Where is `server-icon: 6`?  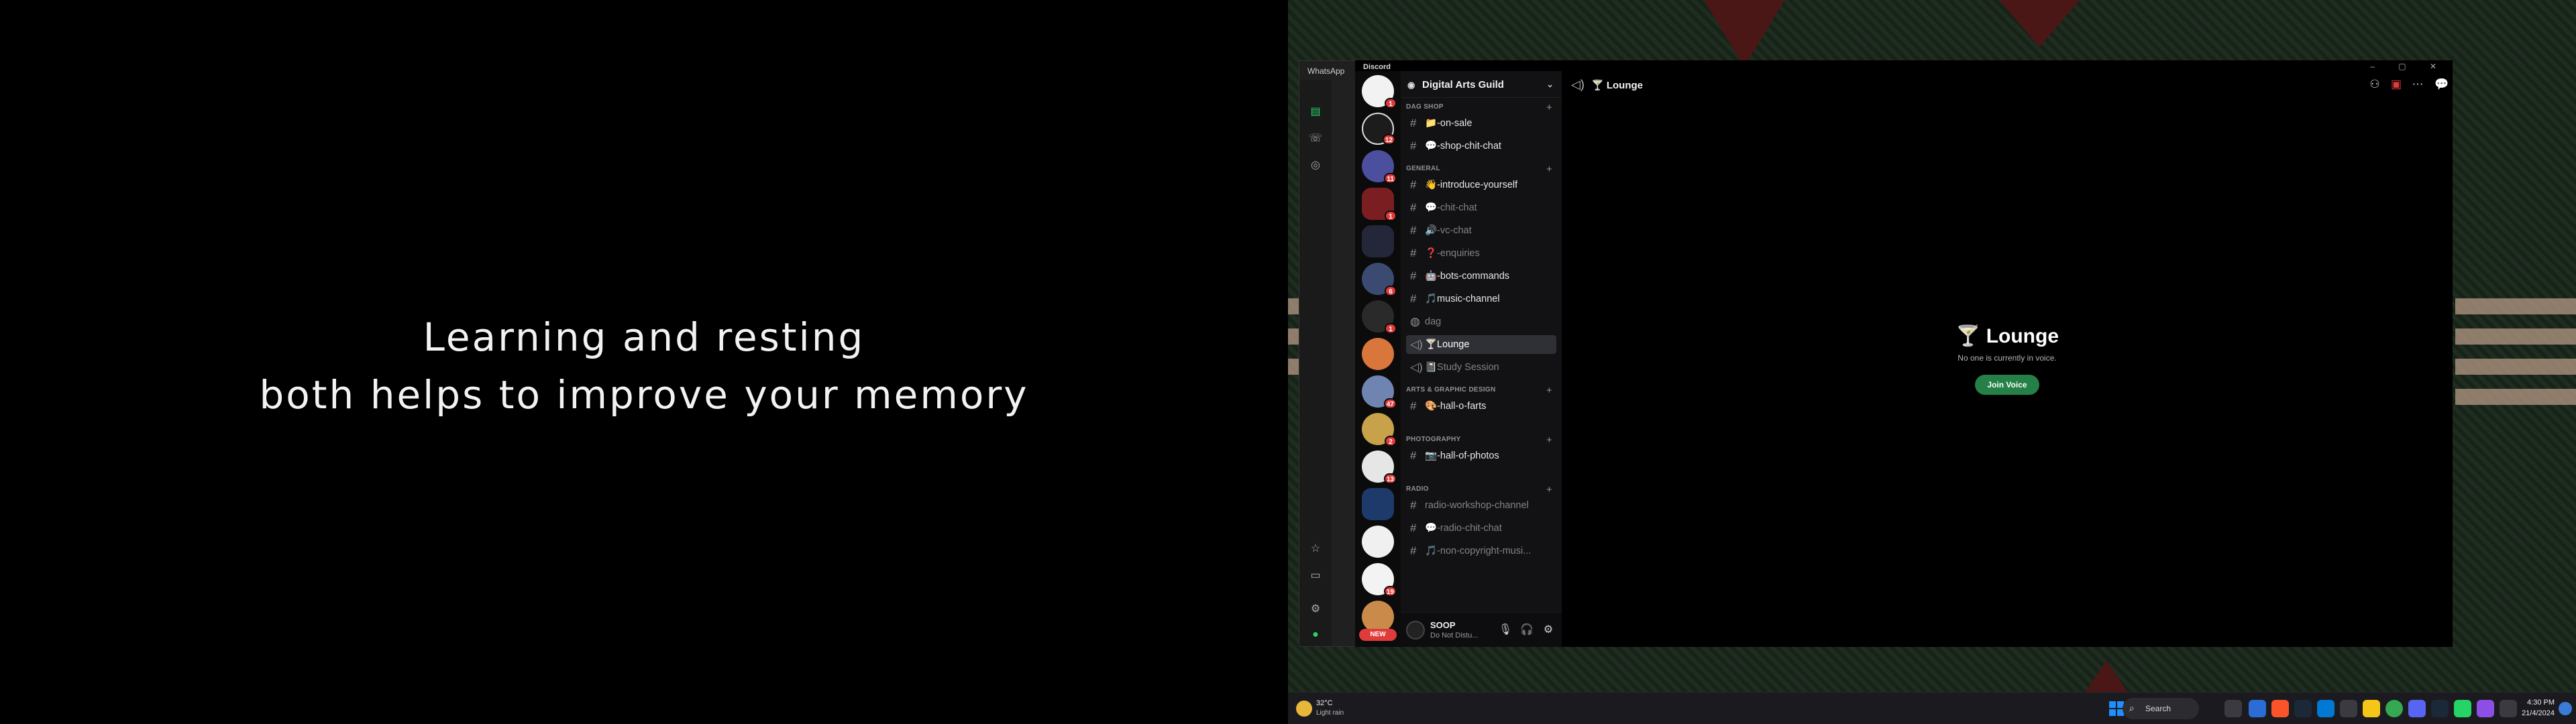 server-icon: 6 is located at coordinates (1379, 279).